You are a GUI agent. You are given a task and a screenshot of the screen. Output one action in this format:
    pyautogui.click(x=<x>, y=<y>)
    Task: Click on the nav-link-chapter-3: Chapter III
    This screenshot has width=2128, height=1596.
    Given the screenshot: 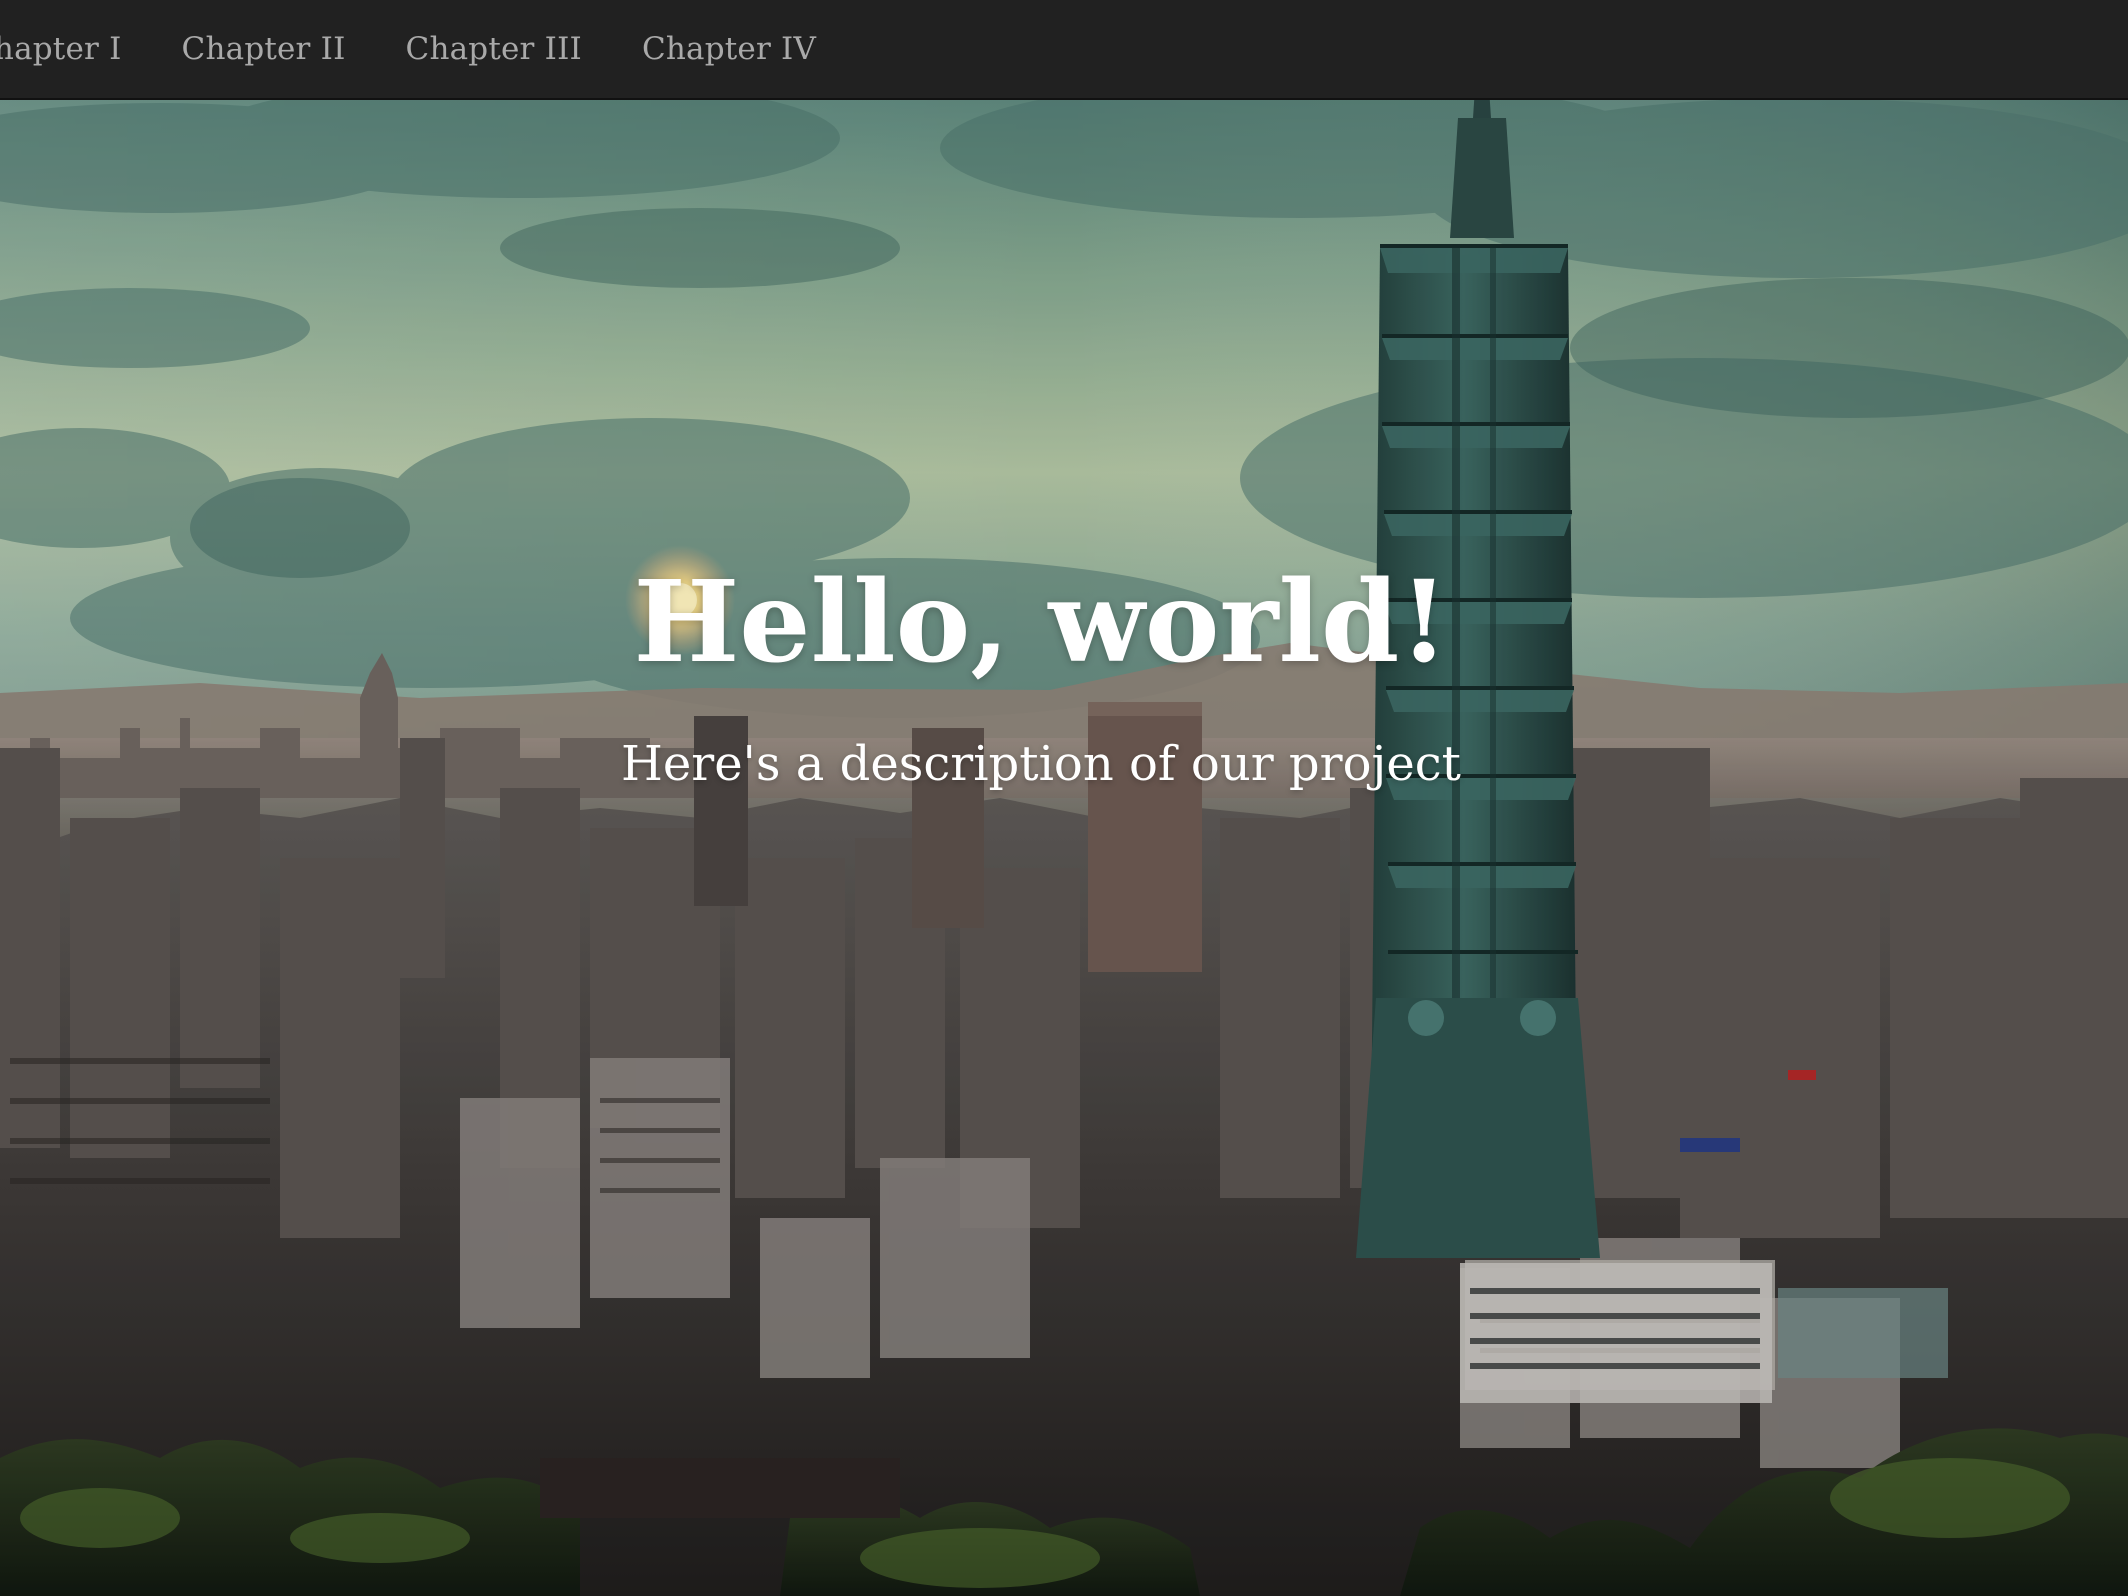 What is the action you would take?
    pyautogui.click(x=494, y=49)
    